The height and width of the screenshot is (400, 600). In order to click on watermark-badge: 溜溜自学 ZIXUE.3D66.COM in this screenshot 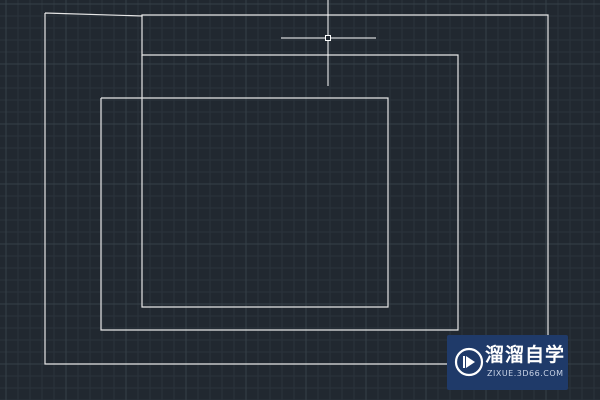, I will do `click(507, 362)`.